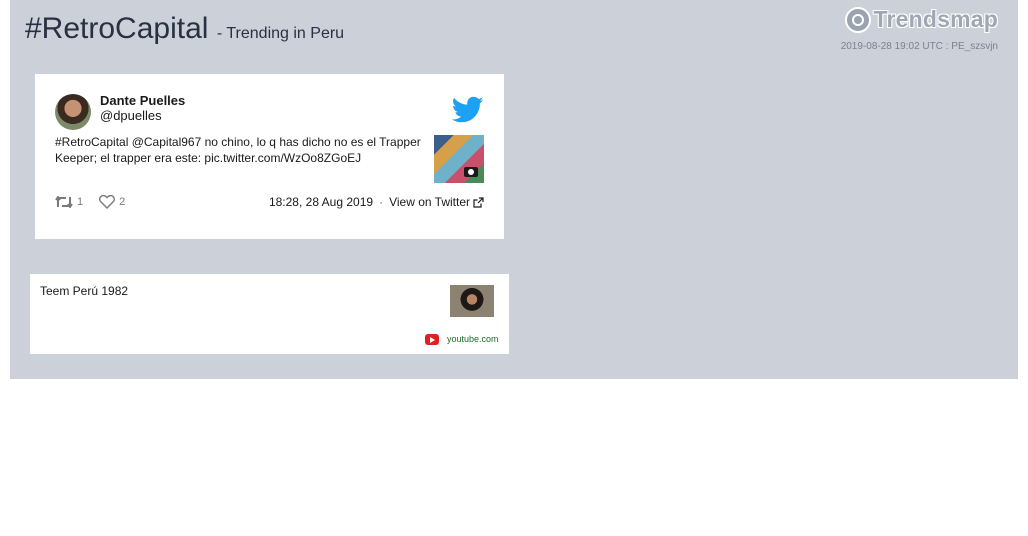 The width and height of the screenshot is (1028, 536). What do you see at coordinates (432, 339) in the screenshot?
I see `youtube-icon` at bounding box center [432, 339].